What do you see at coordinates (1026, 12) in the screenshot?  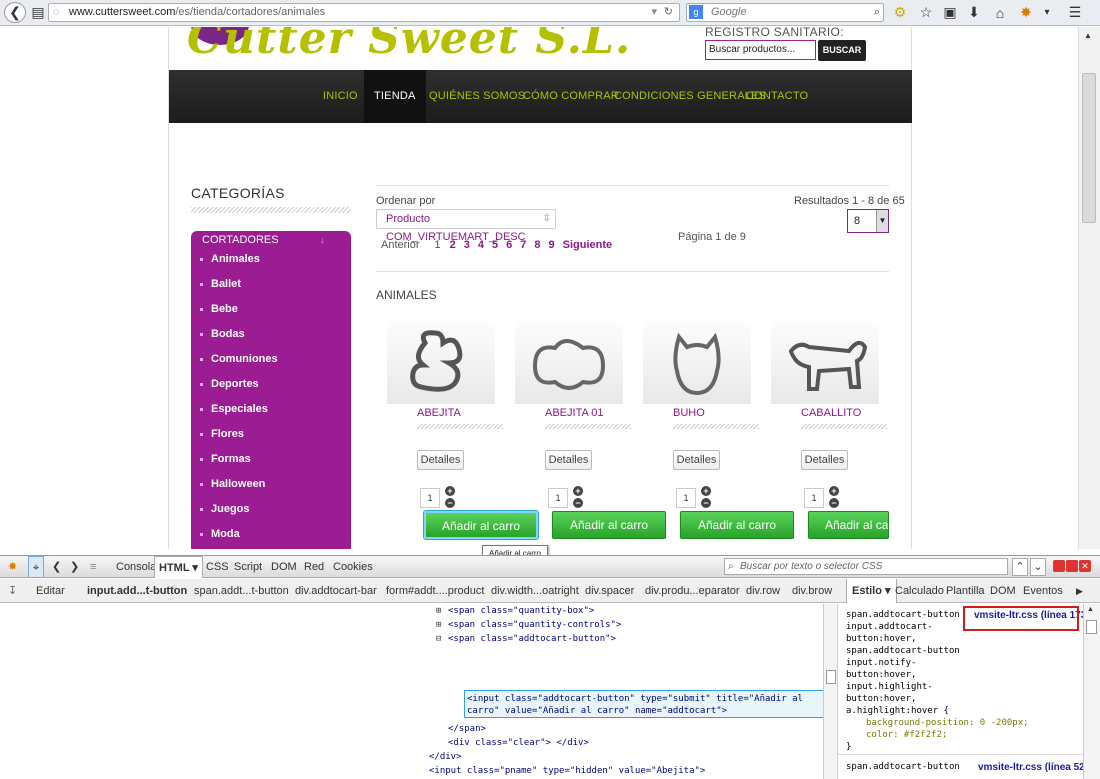 I see `firebug-icon: ✸` at bounding box center [1026, 12].